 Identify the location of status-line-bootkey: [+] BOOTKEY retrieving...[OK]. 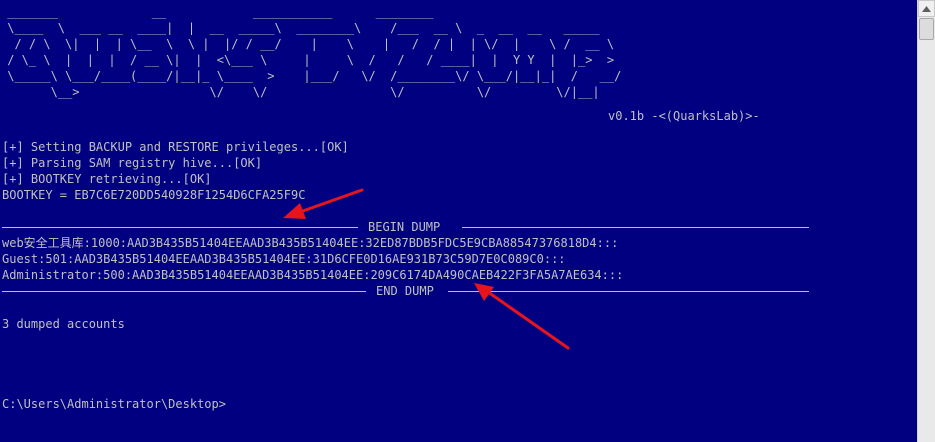
(107, 179).